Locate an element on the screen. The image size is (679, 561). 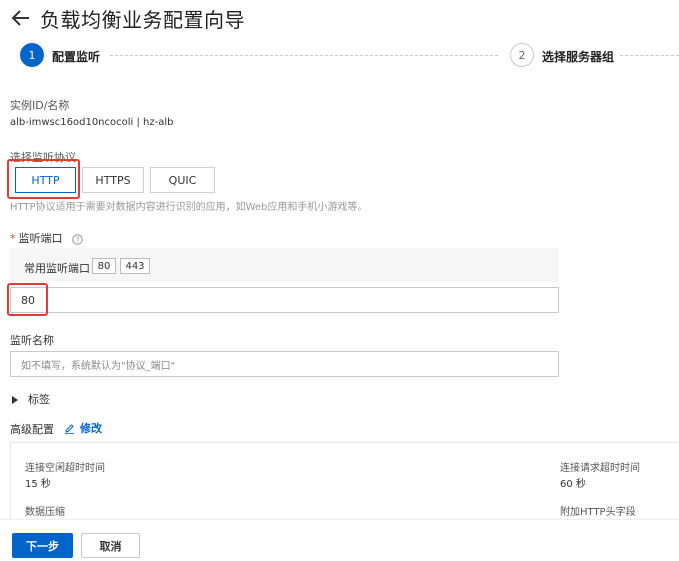
instance-label: 实例ID/名称 is located at coordinates (40, 105).